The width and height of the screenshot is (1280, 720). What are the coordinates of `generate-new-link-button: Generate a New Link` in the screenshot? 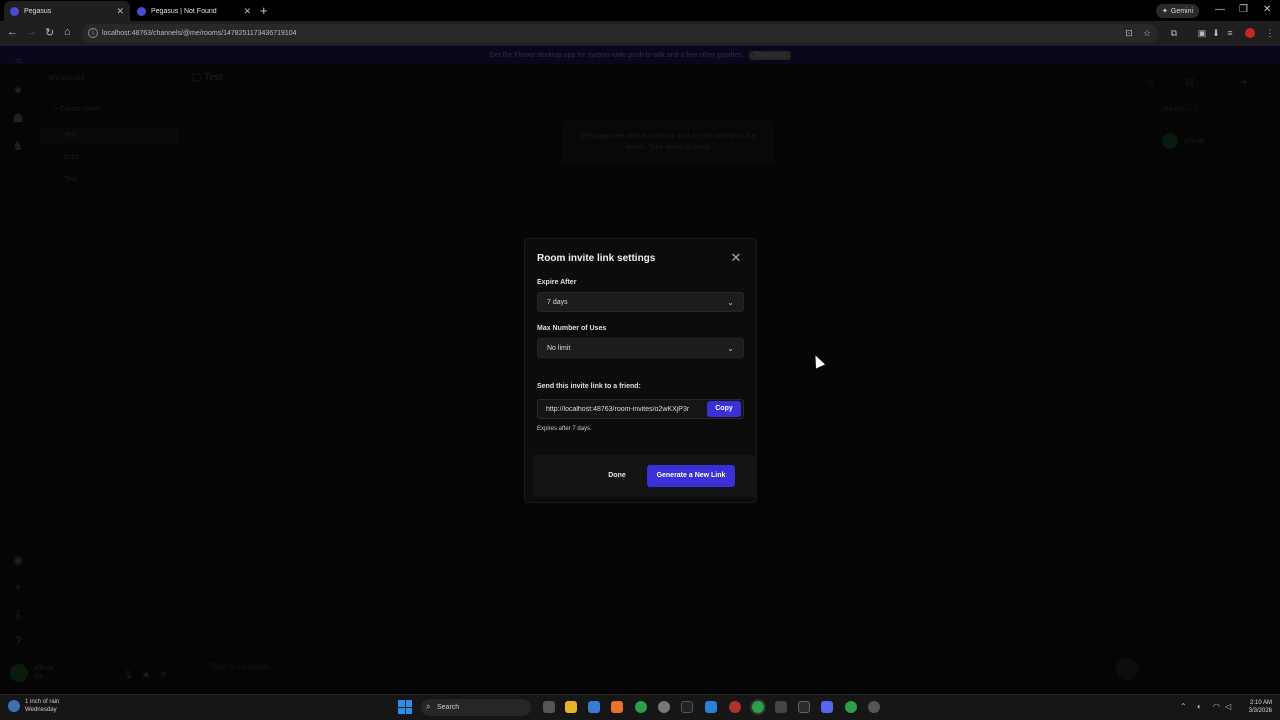 It's located at (691, 476).